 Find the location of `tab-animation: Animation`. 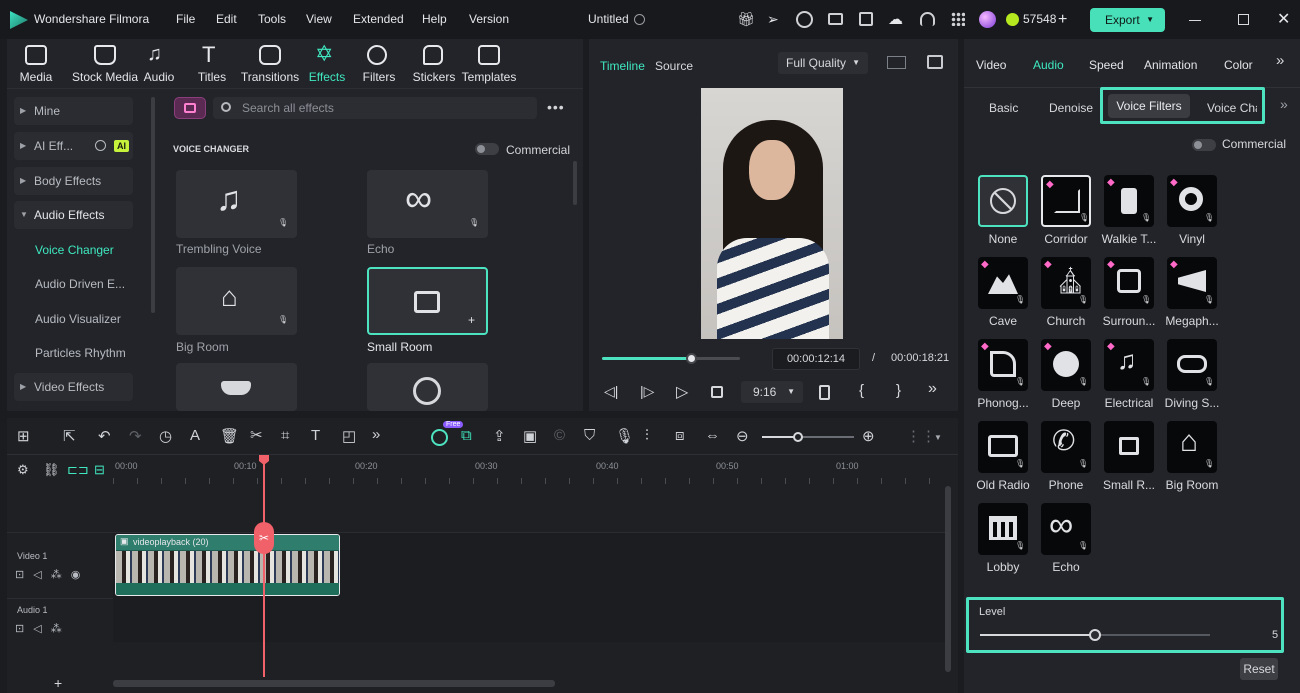

tab-animation: Animation is located at coordinates (1170, 65).